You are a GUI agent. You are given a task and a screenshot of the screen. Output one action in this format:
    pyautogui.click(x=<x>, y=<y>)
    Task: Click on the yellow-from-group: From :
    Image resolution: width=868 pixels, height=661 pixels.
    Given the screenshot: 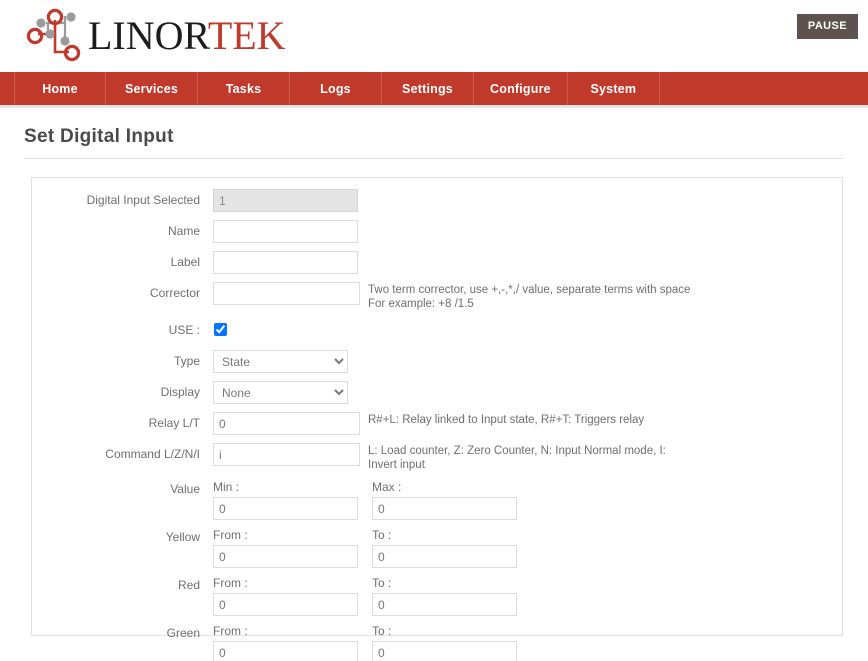 What is the action you would take?
    pyautogui.click(x=291, y=548)
    